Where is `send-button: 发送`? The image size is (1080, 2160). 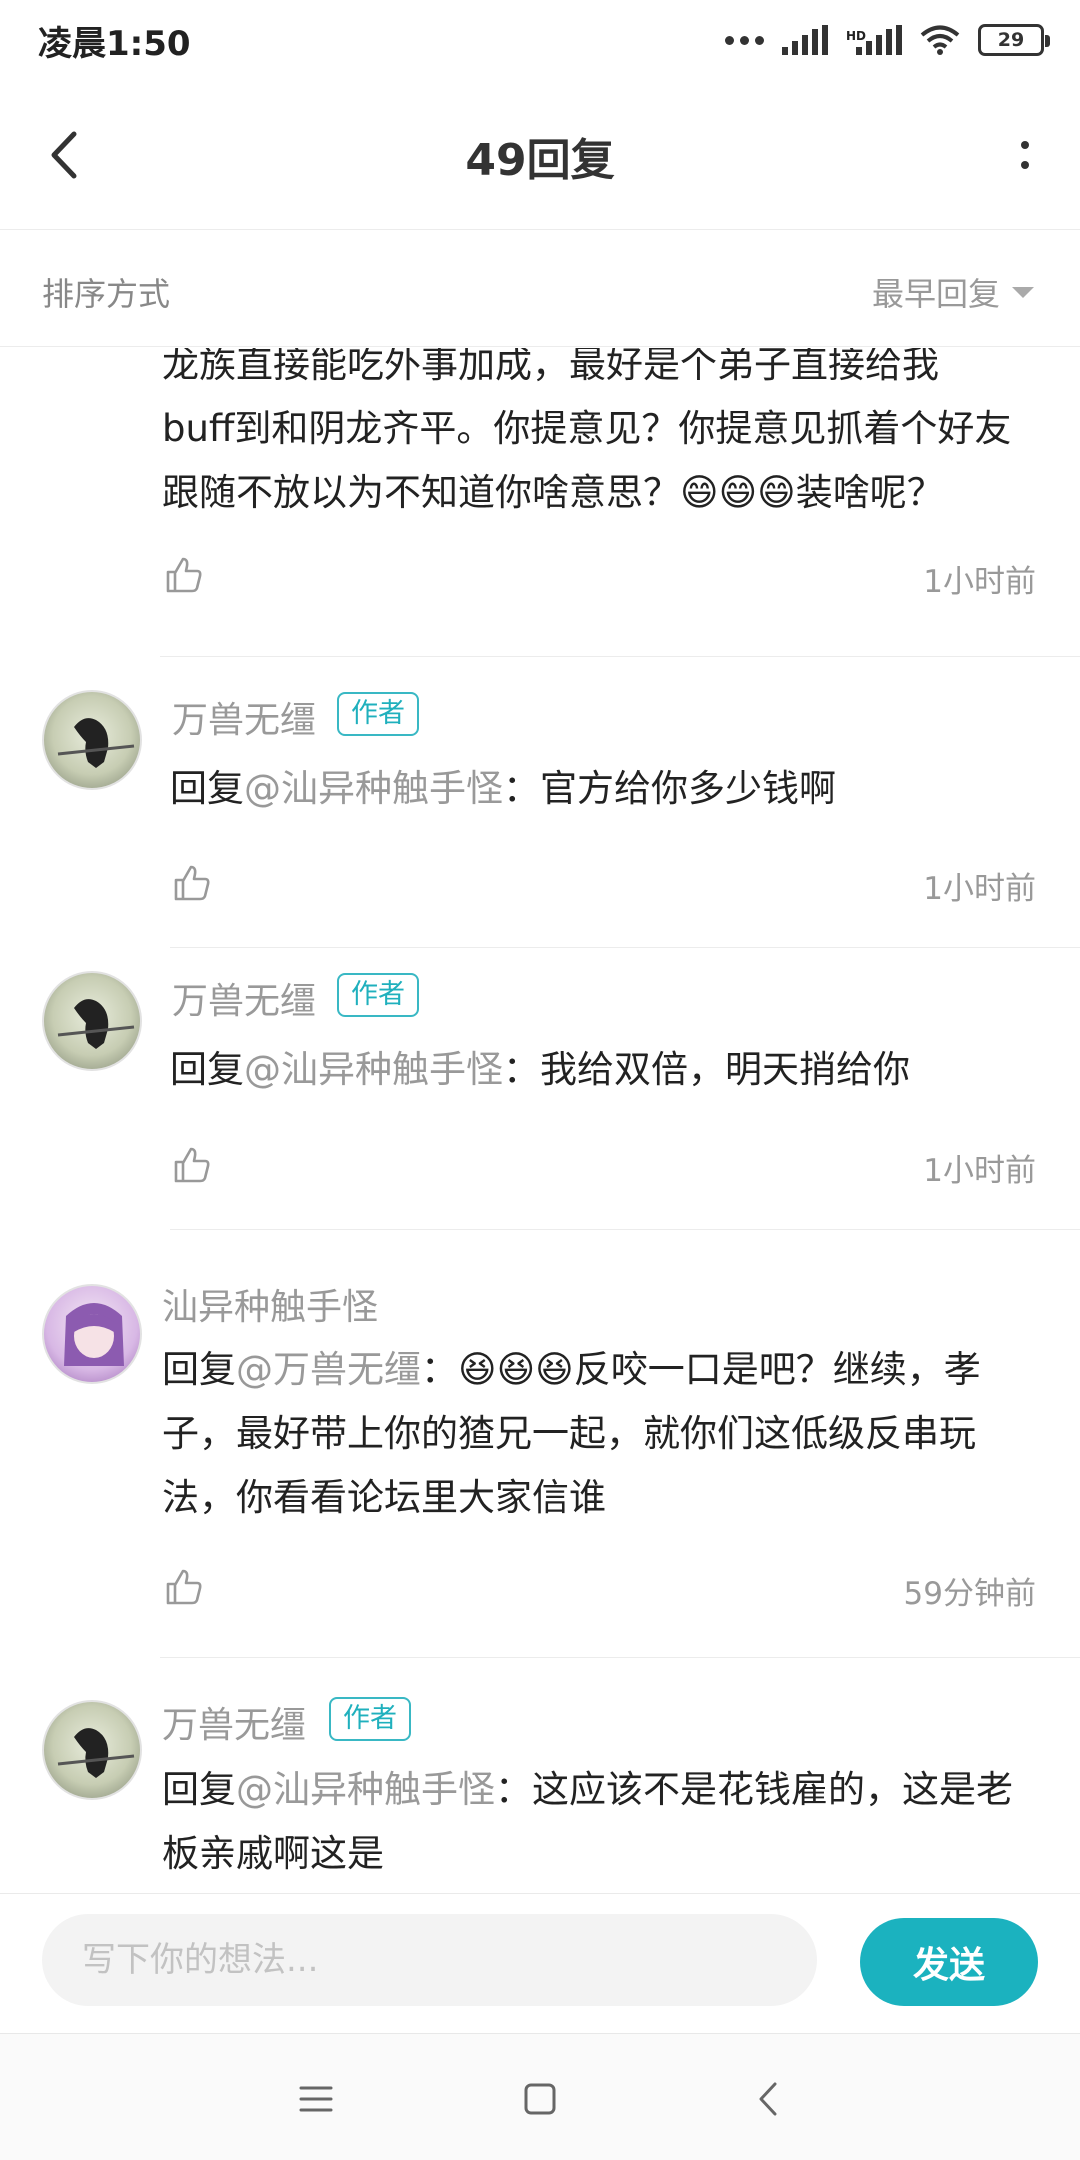 send-button: 发送 is located at coordinates (949, 1962).